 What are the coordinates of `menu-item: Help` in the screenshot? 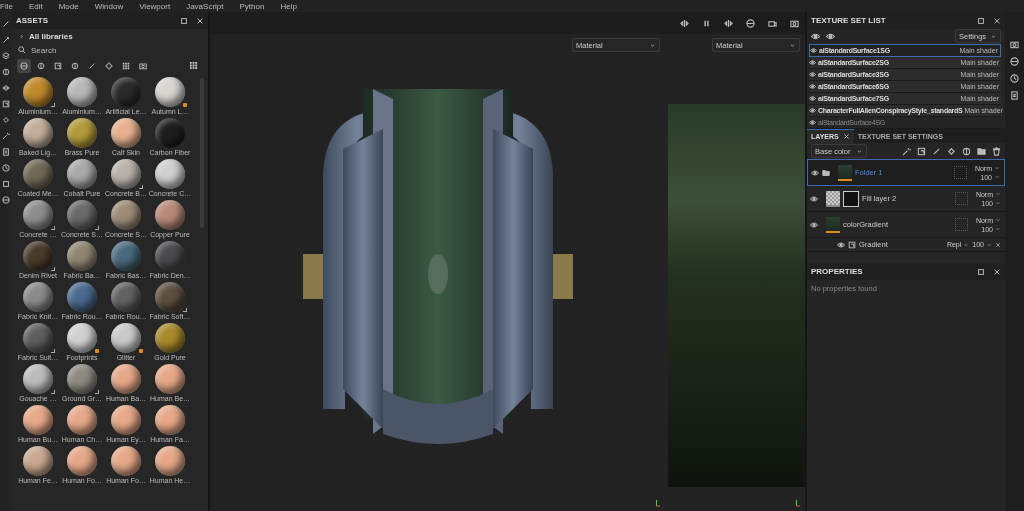 It's located at (288, 6).